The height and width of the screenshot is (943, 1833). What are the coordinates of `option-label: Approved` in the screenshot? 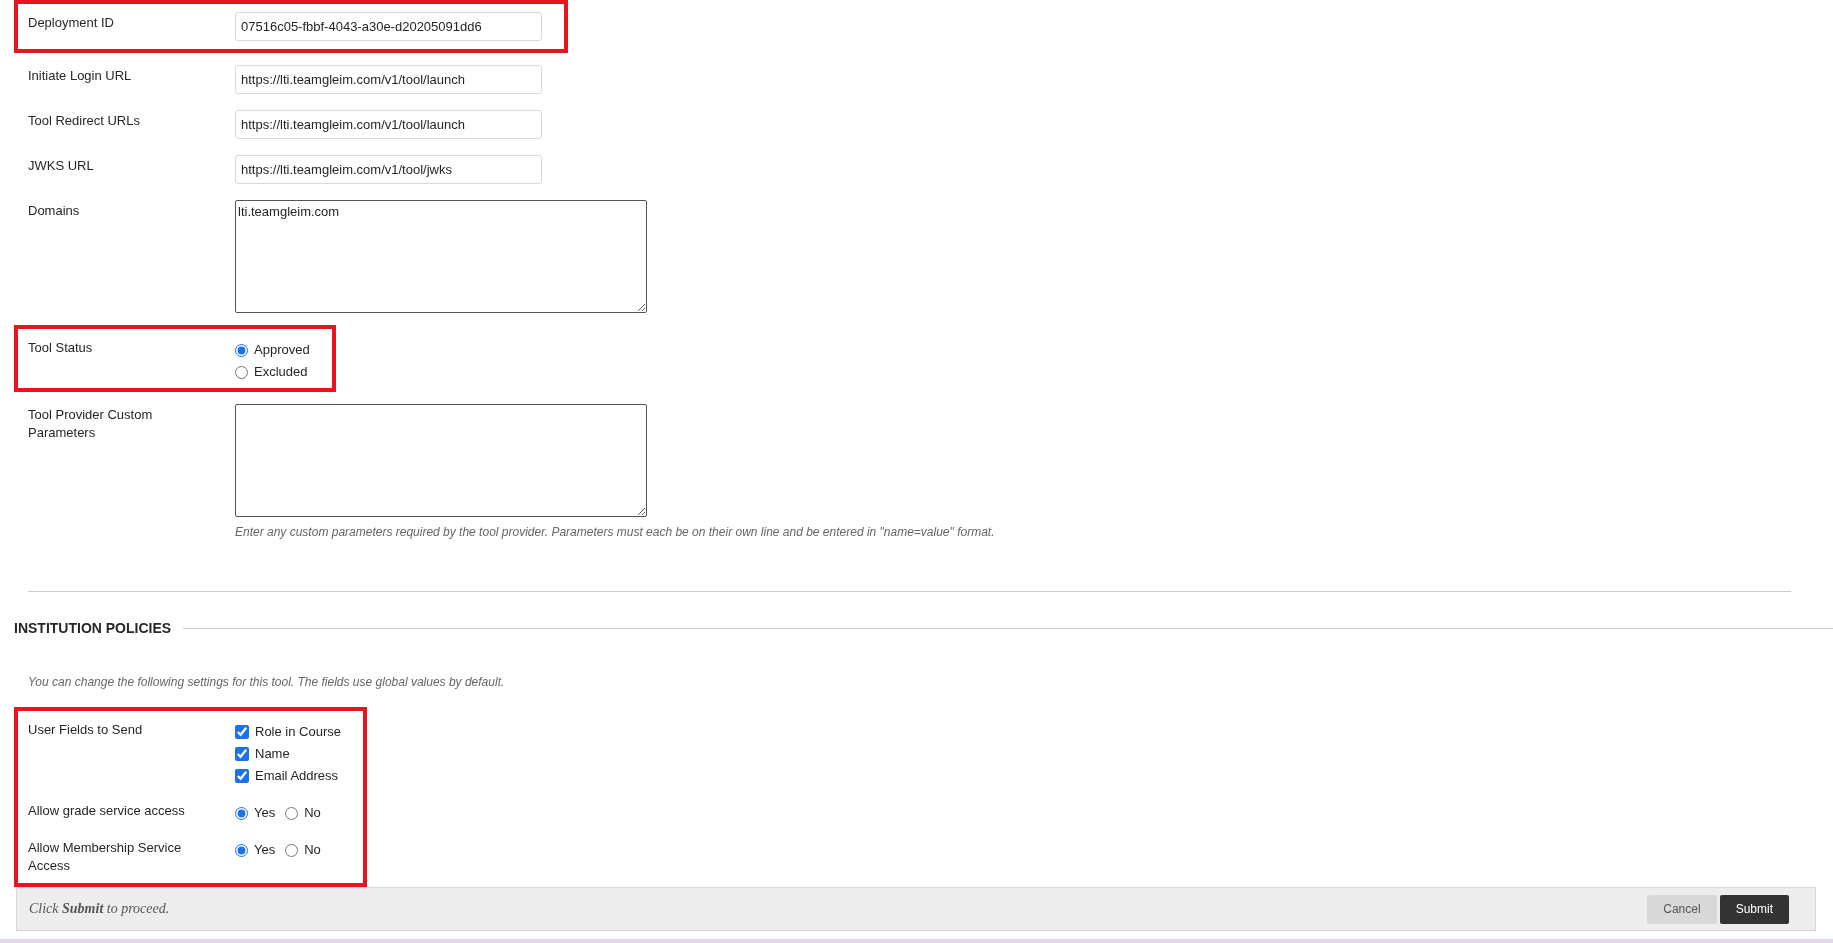 It's located at (282, 350).